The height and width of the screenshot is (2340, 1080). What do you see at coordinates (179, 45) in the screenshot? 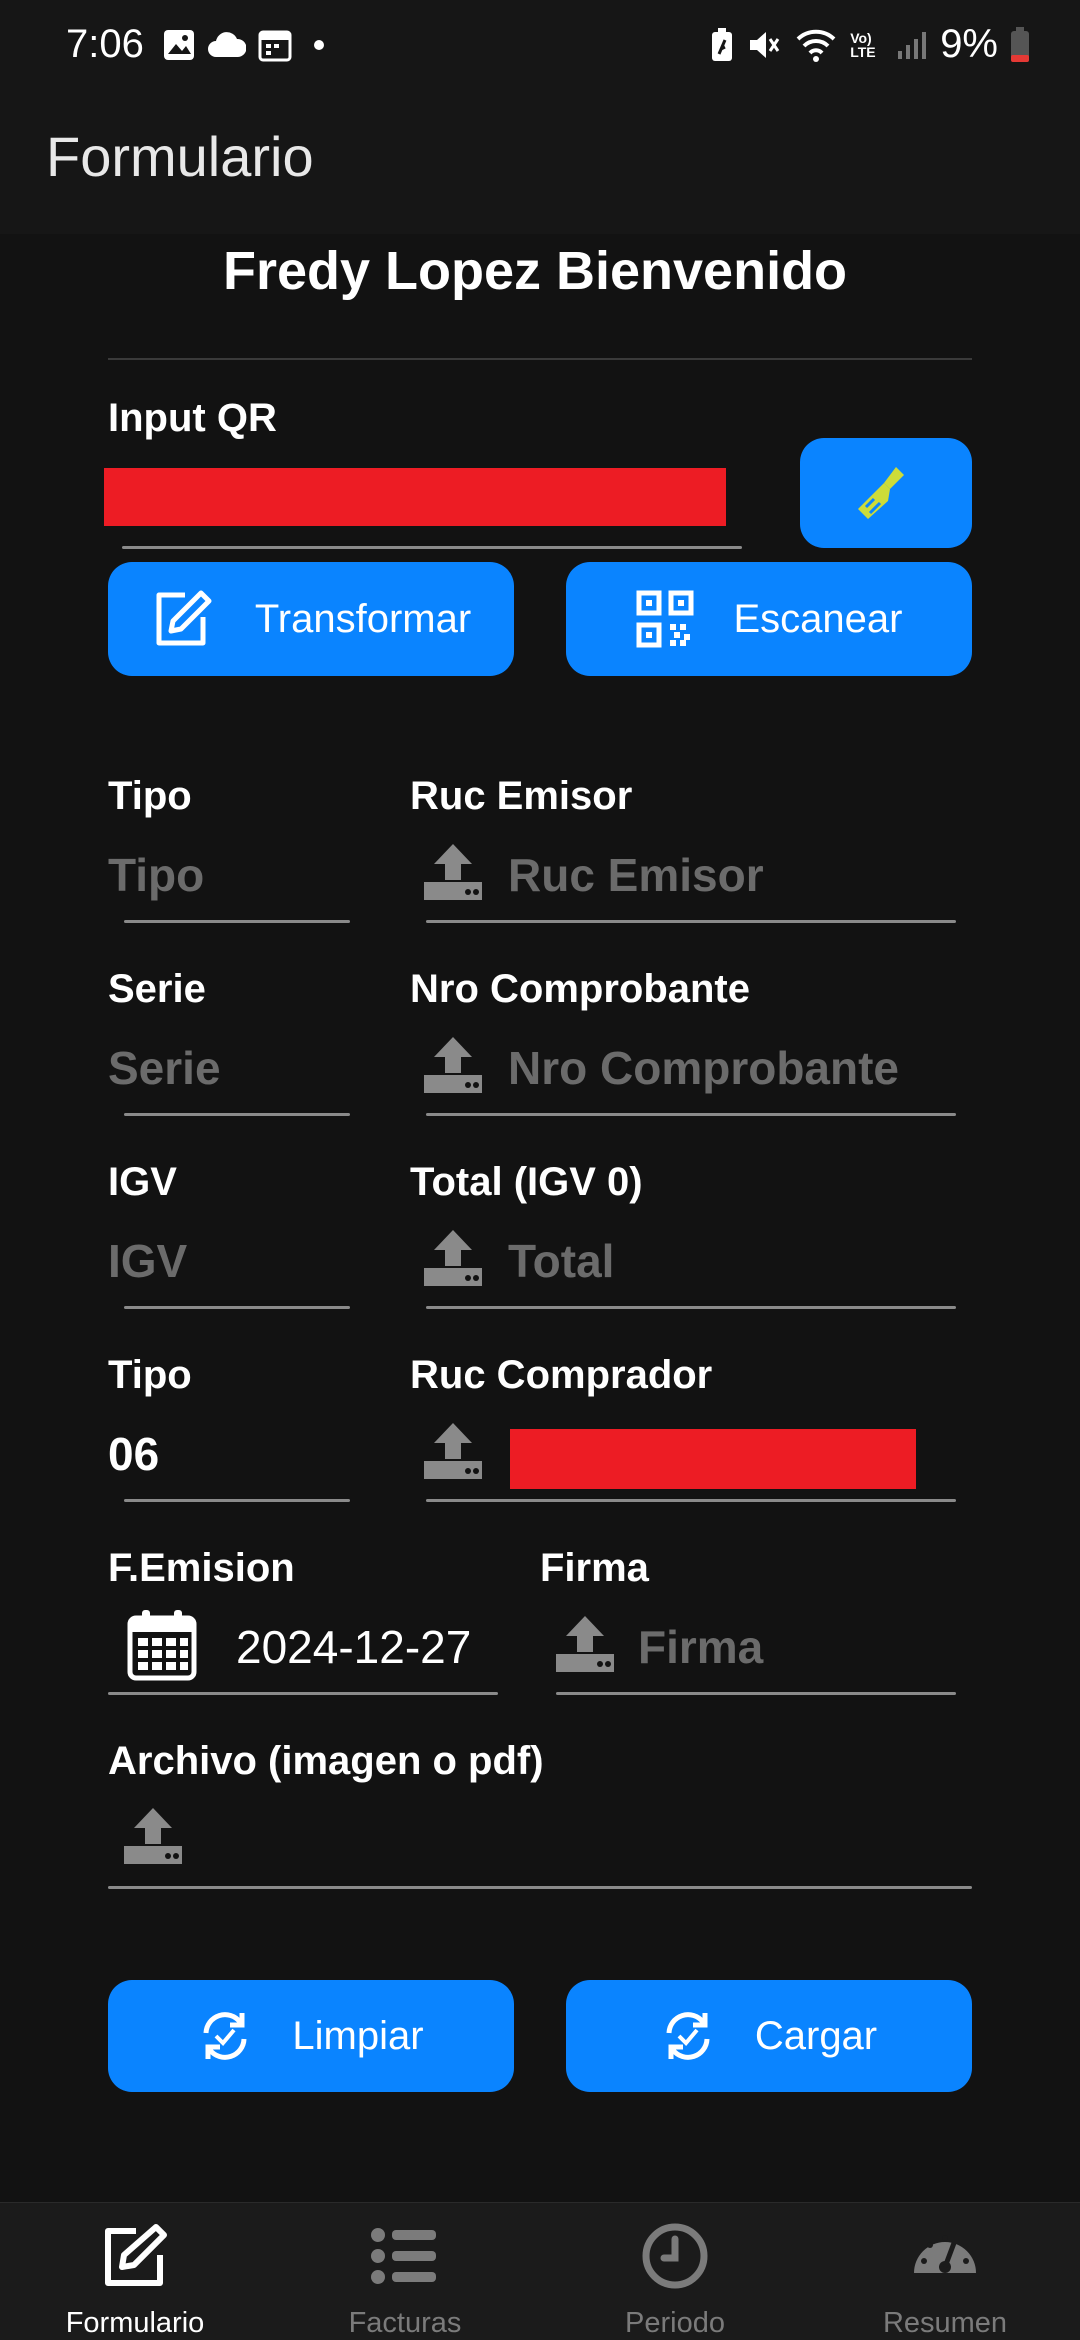
I see `gallery-icon` at bounding box center [179, 45].